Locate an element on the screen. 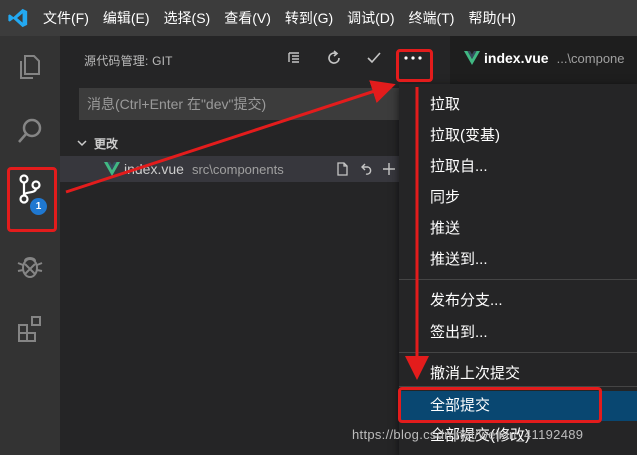 The width and height of the screenshot is (637, 455). menu-item-push: 推送 is located at coordinates (518, 229).